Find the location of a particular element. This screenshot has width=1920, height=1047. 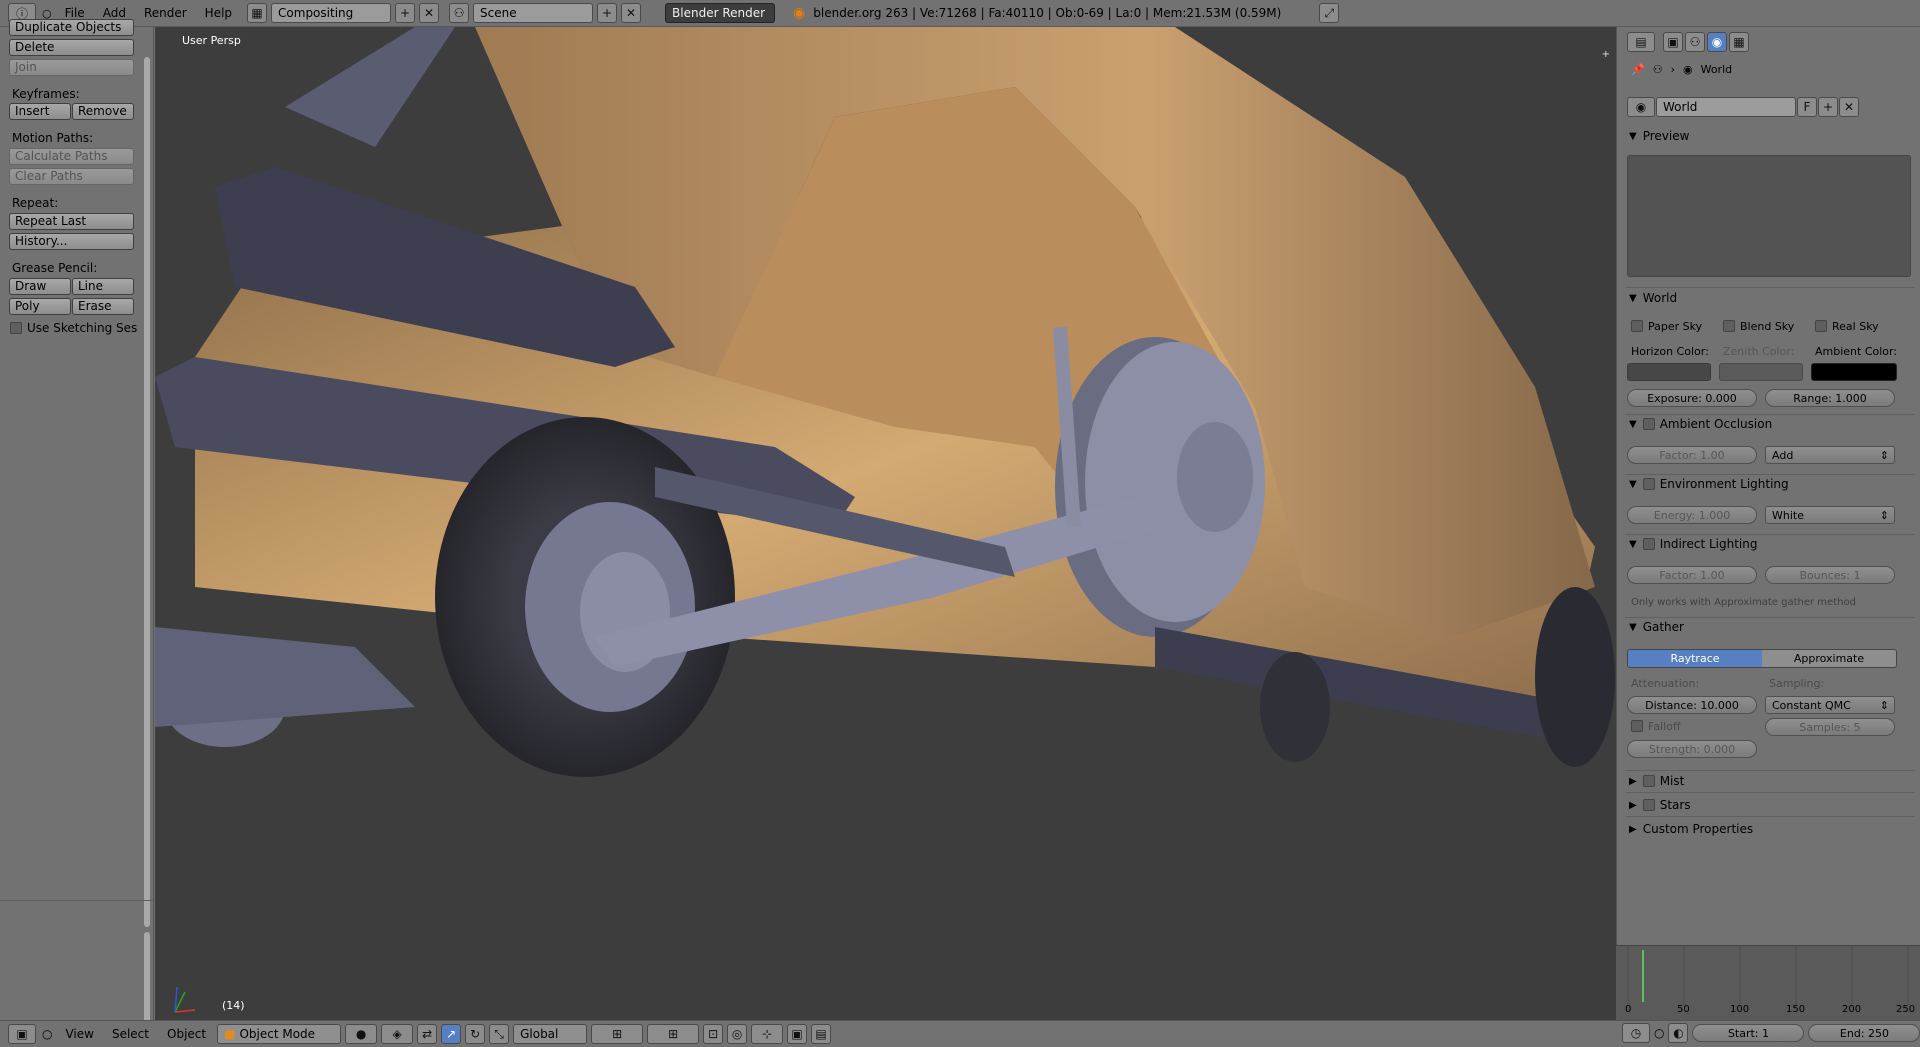

delete-scene-icon: ✕ is located at coordinates (631, 13).